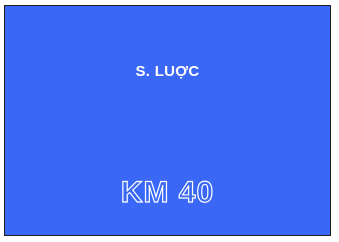  Describe the element at coordinates (167, 71) in the screenshot. I see `slide-subtitle: S. LUỢC` at that location.